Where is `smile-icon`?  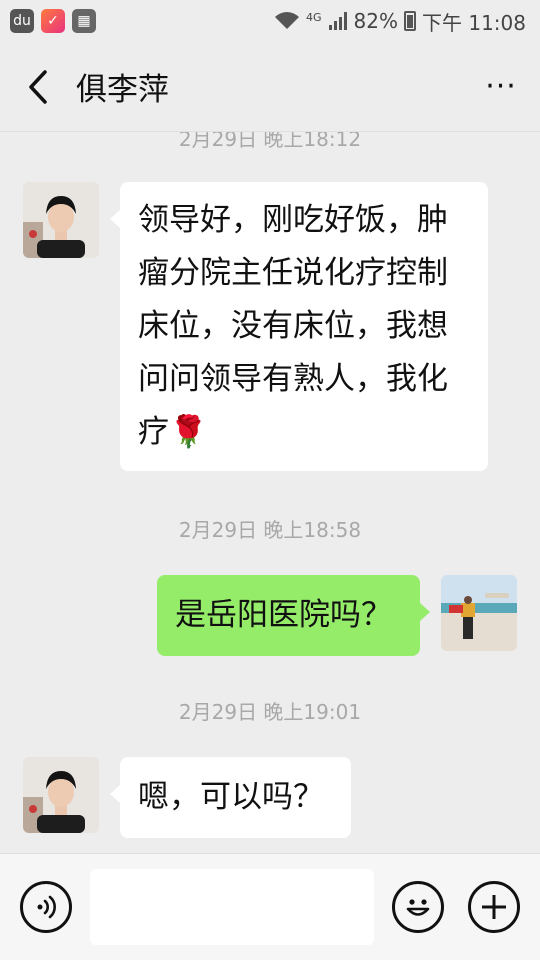 smile-icon is located at coordinates (418, 907).